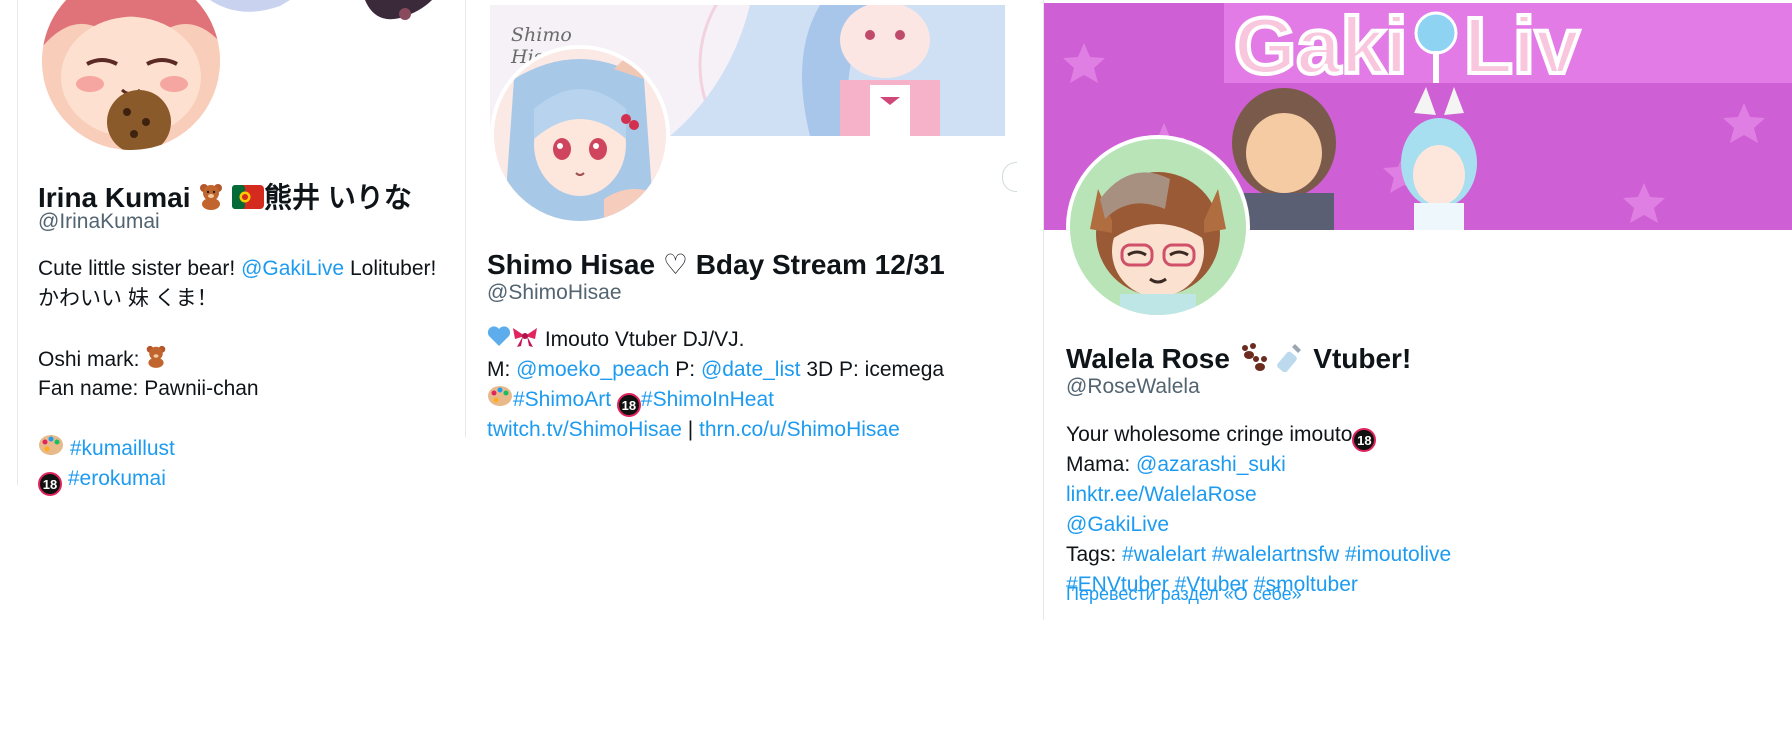  Describe the element at coordinates (390, 268) in the screenshot. I see `bio-text: Lolituber!` at that location.